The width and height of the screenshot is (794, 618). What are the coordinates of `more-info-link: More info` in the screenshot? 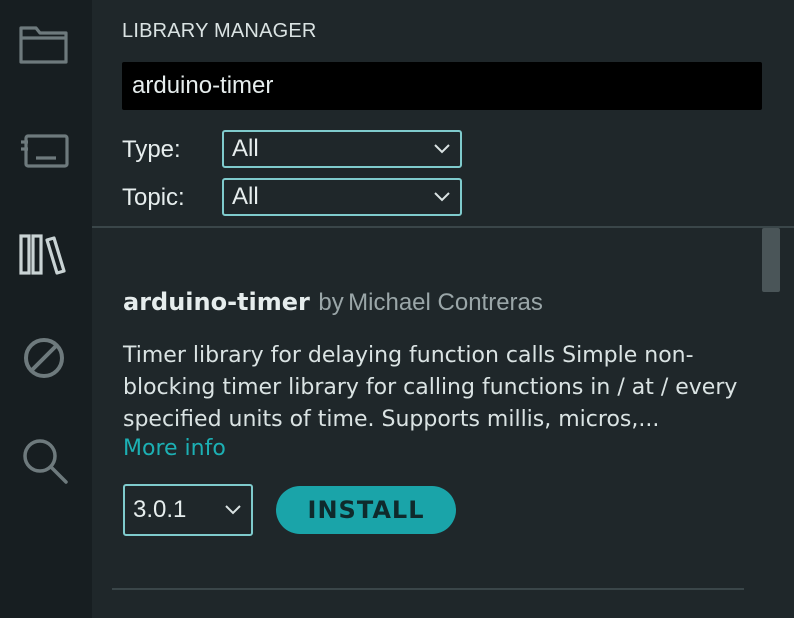 It's located at (174, 448).